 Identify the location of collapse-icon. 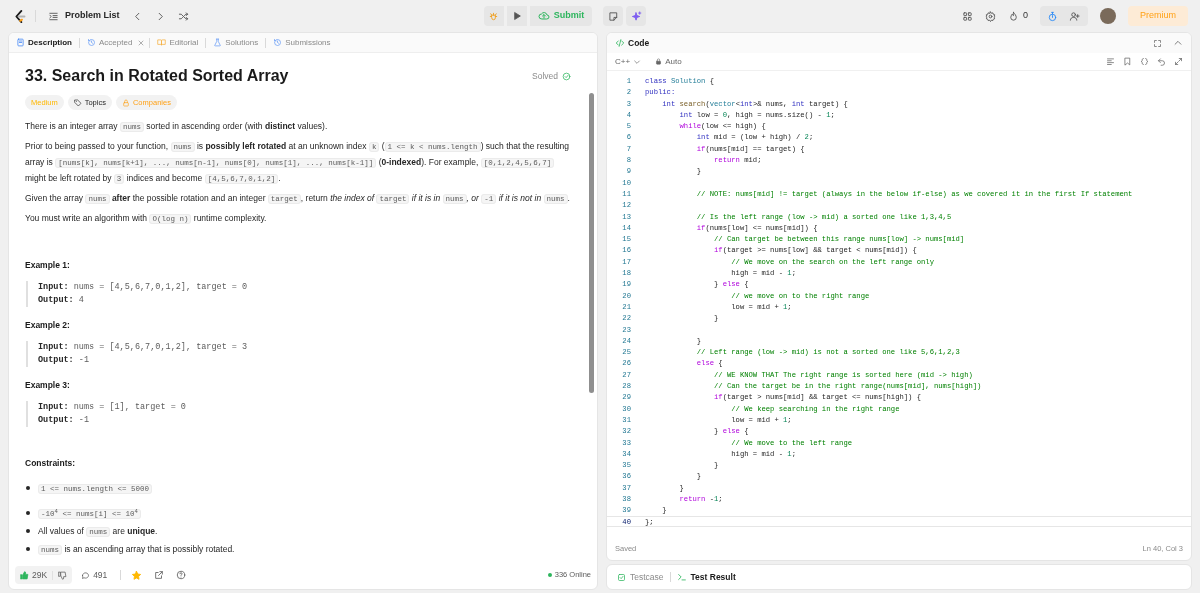
(1178, 43).